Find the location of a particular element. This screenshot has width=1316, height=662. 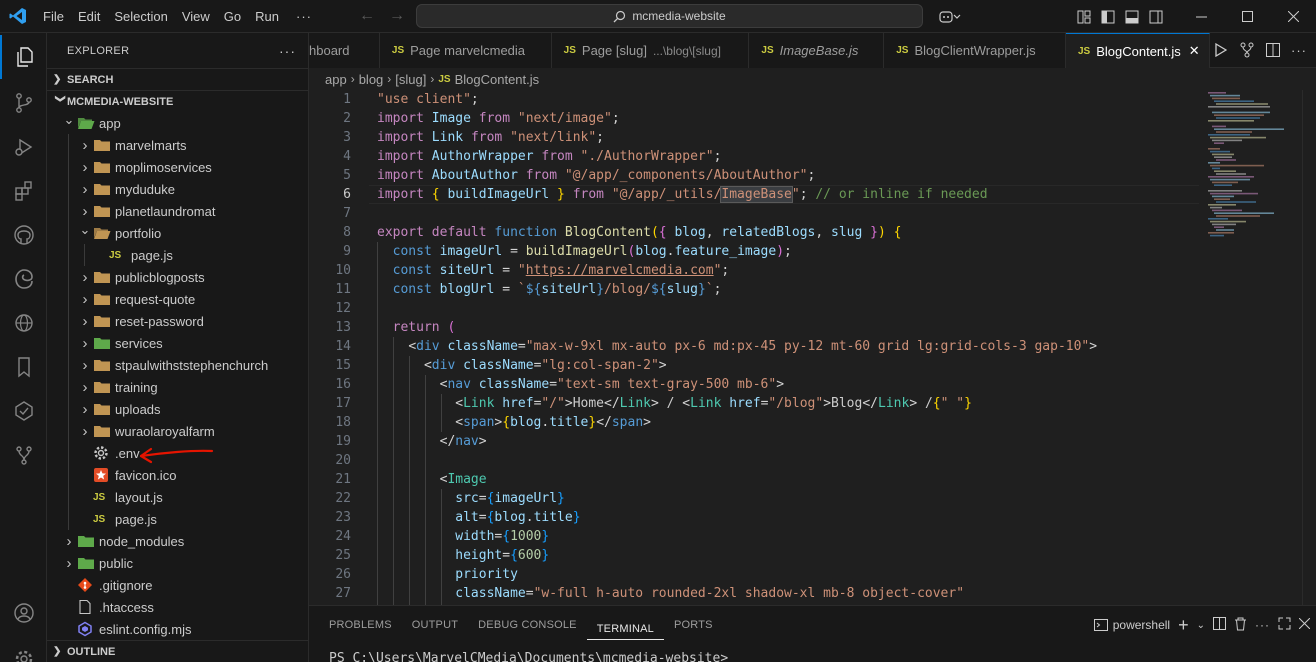

run-debug-icon is located at coordinates (23, 147).